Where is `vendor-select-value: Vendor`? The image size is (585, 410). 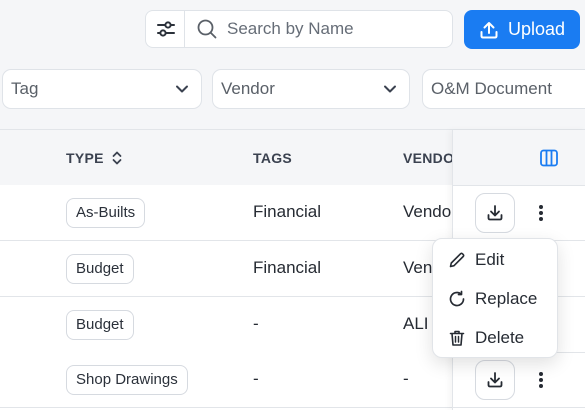
vendor-select-value: Vendor is located at coordinates (248, 88).